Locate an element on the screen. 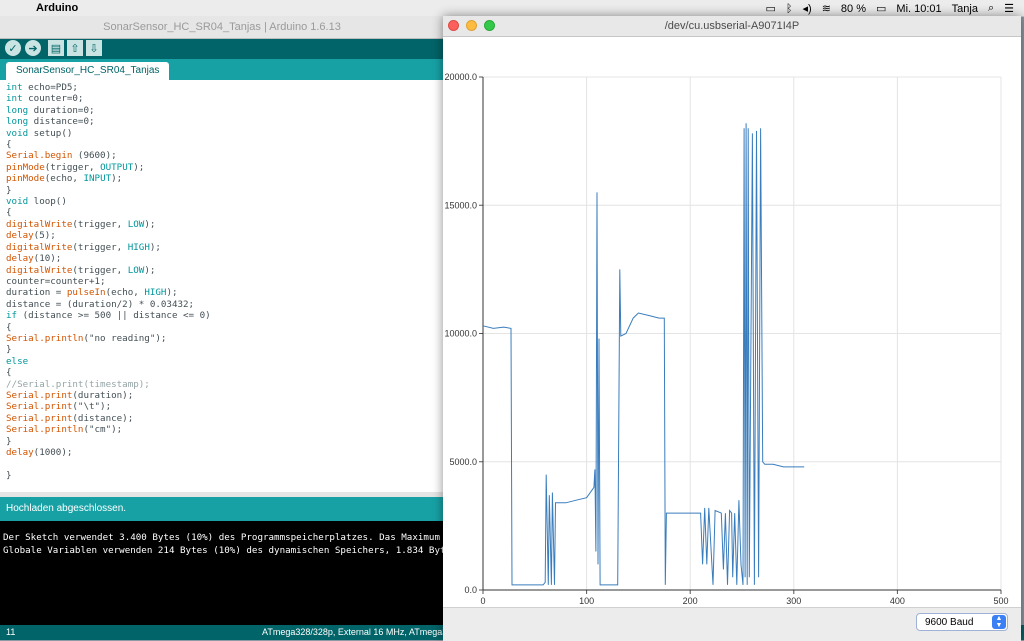  x-tick-label: 500 is located at coordinates (1000, 601).